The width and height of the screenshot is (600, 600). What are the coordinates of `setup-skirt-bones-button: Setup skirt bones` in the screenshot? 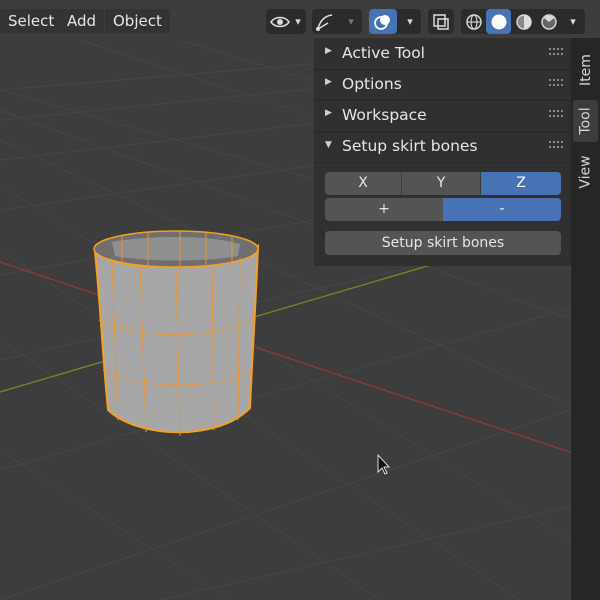 It's located at (443, 243).